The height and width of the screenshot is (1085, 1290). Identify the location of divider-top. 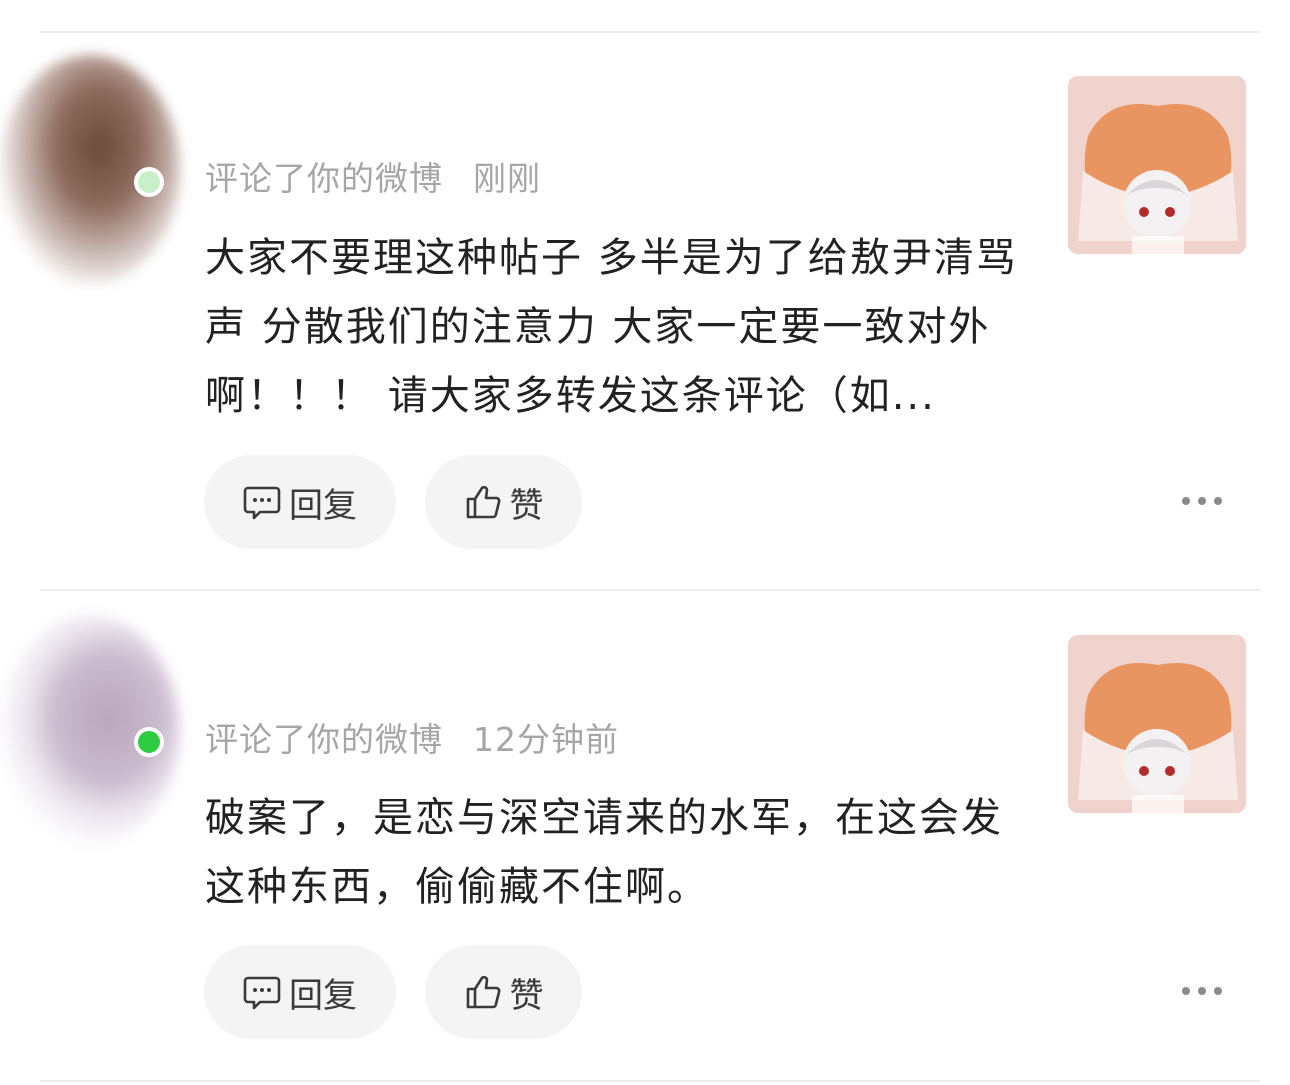
(650, 32).